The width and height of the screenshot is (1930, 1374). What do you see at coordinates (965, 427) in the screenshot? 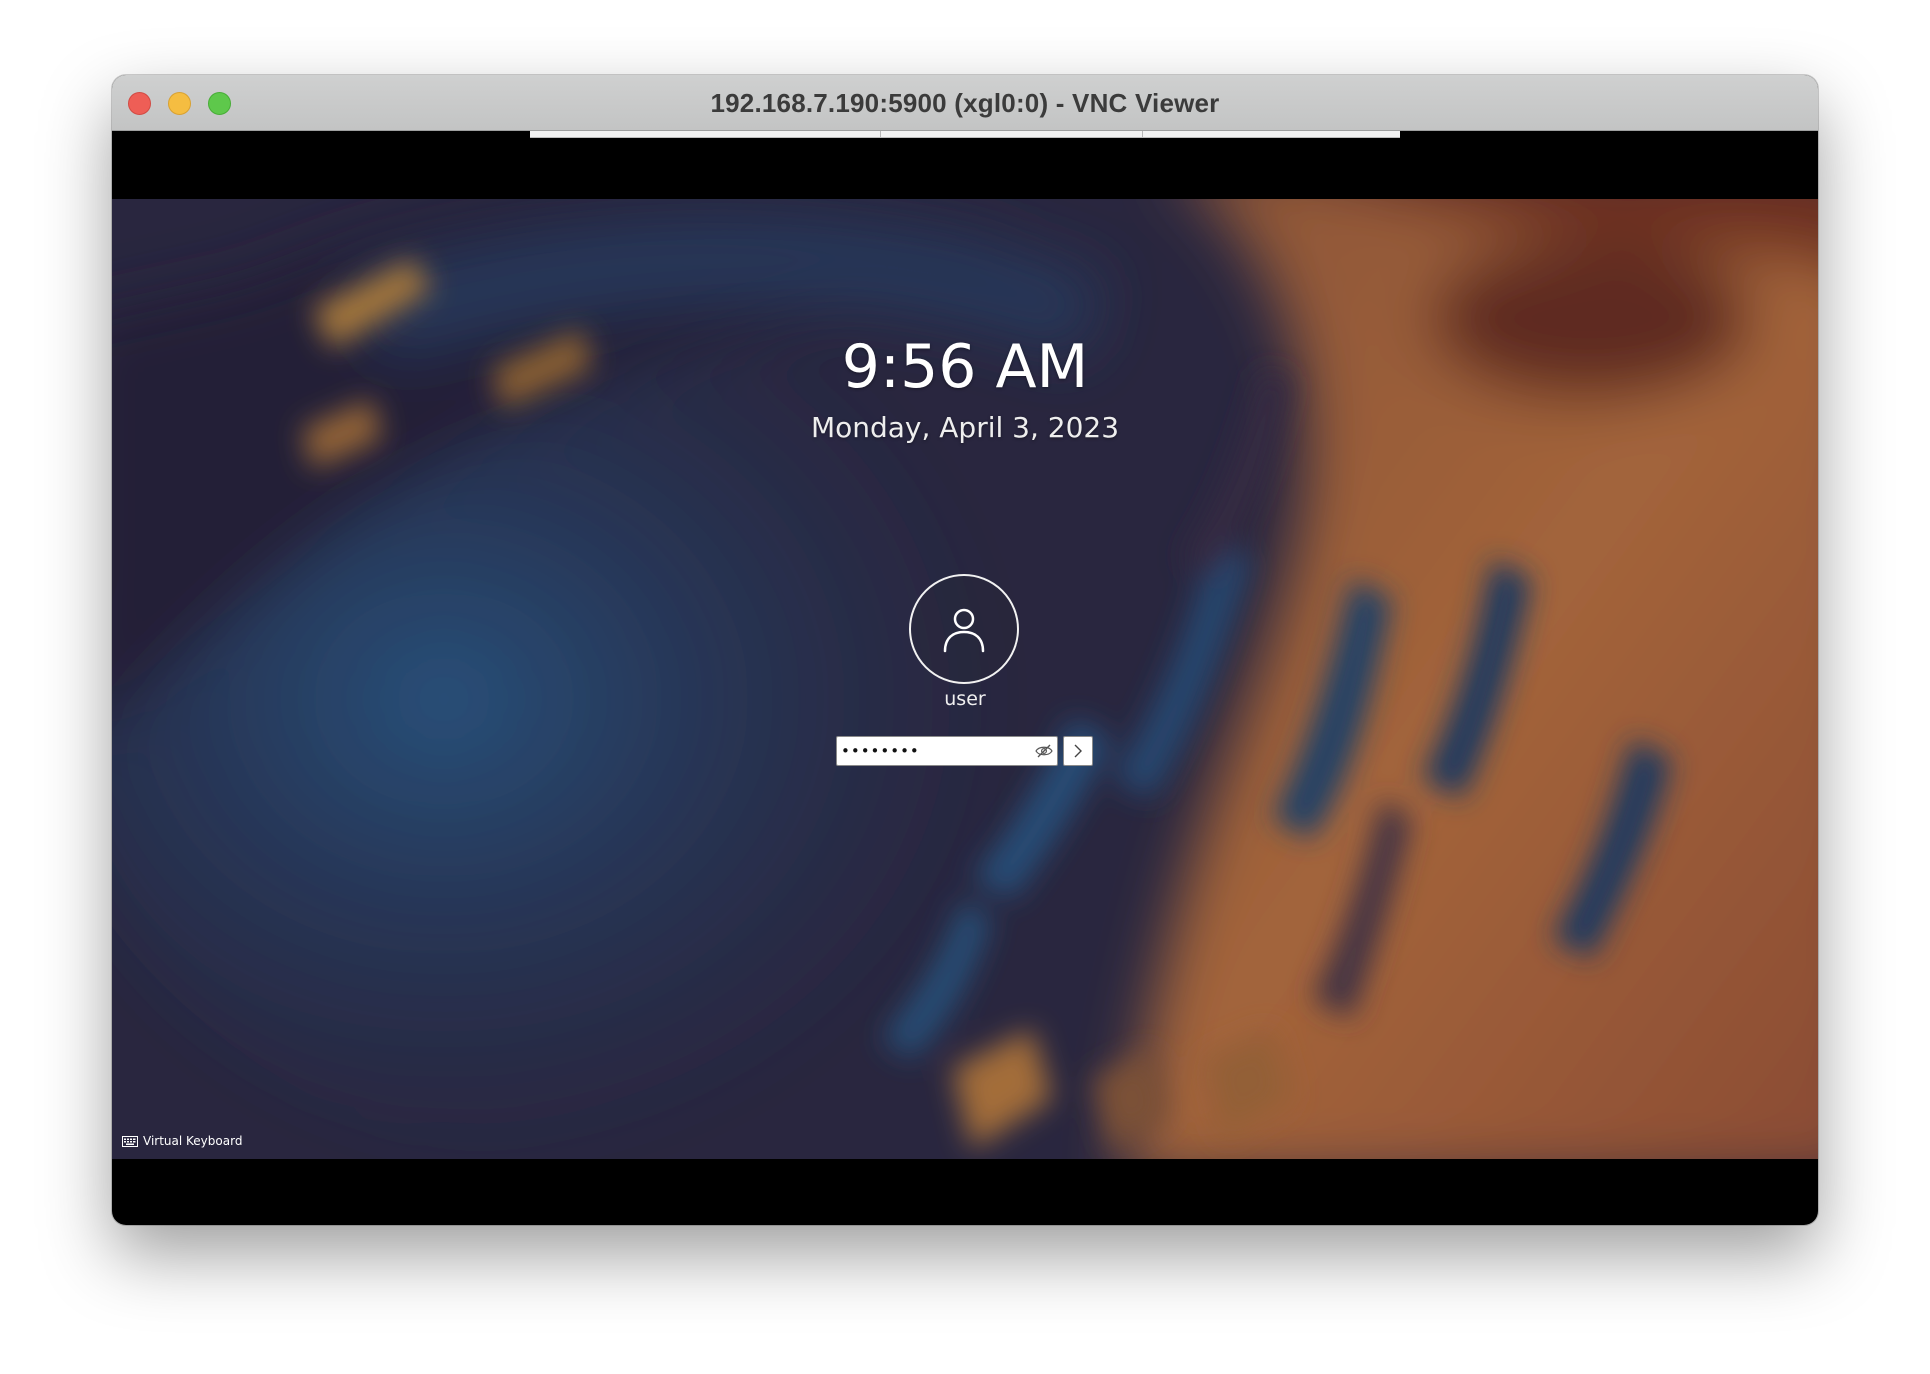
I see `clock-date: Monday, April 3, 2023` at bounding box center [965, 427].